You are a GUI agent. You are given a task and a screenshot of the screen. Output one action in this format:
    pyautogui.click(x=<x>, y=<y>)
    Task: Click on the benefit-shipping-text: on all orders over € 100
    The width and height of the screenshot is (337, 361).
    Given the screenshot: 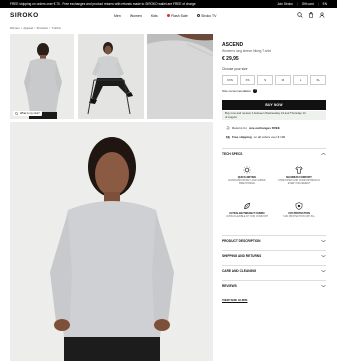 What is the action you would take?
    pyautogui.click(x=269, y=137)
    